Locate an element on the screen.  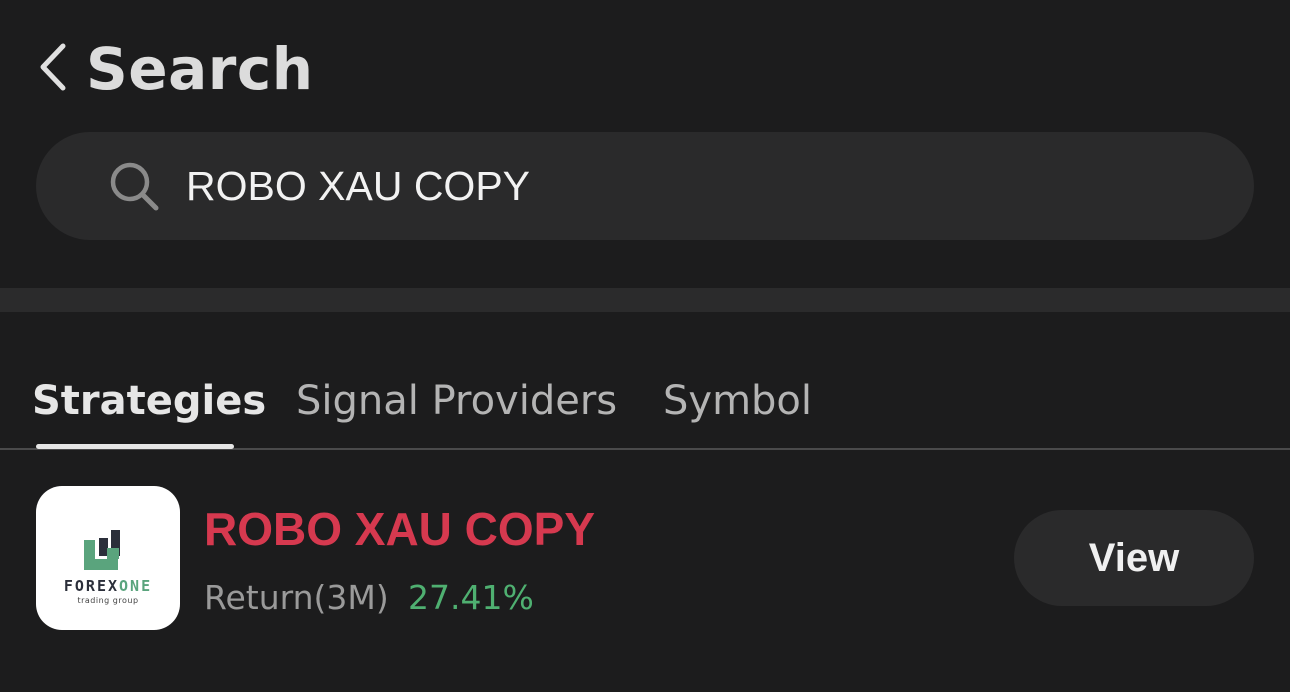
tab-signal-providers: Signal Providers is located at coordinates (456, 401).